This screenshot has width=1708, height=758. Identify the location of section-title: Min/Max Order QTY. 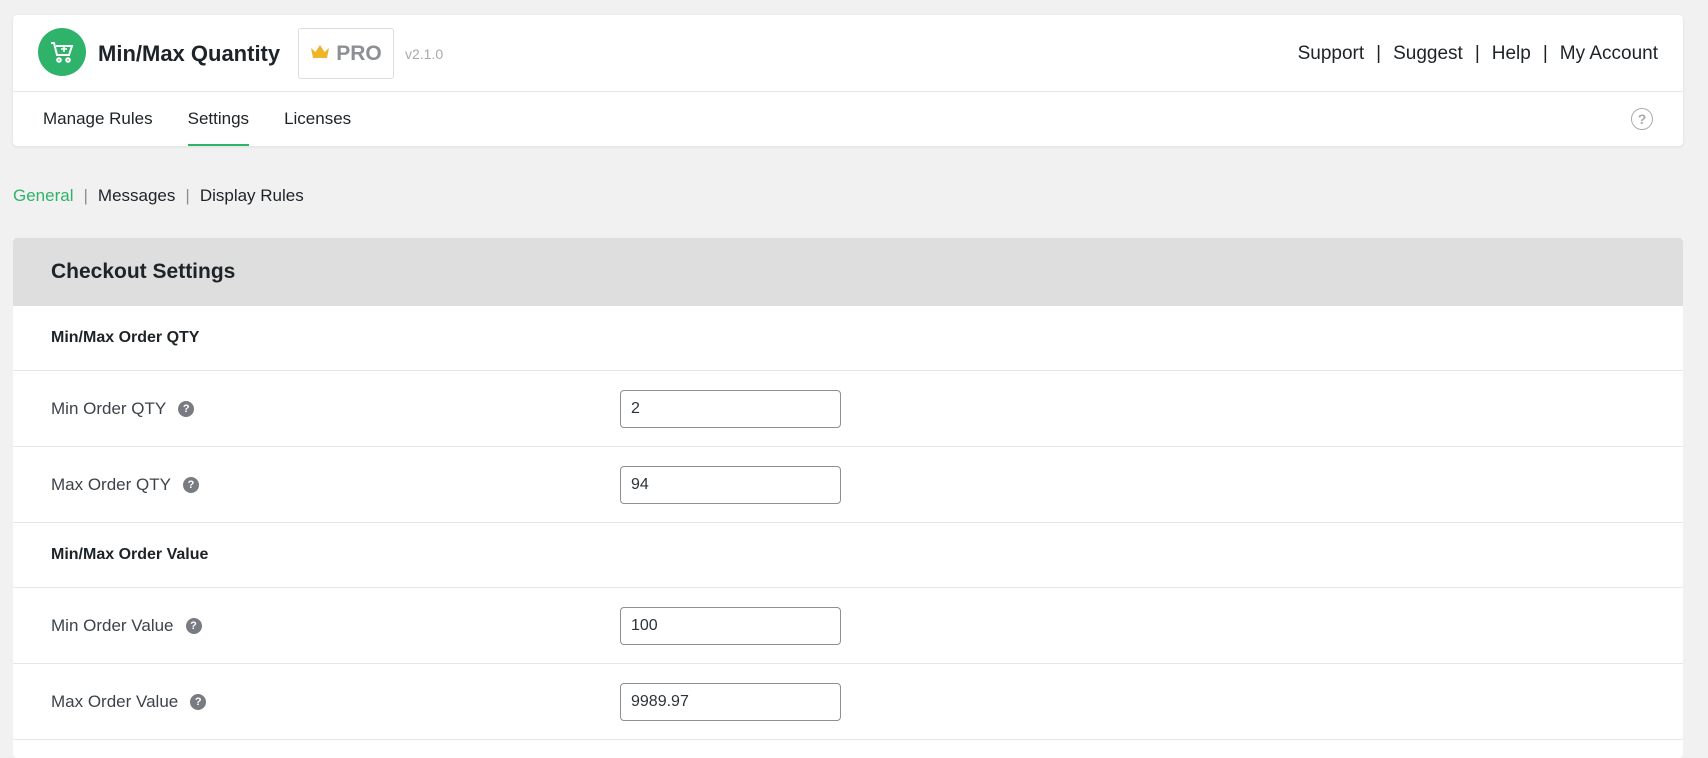
(848, 338).